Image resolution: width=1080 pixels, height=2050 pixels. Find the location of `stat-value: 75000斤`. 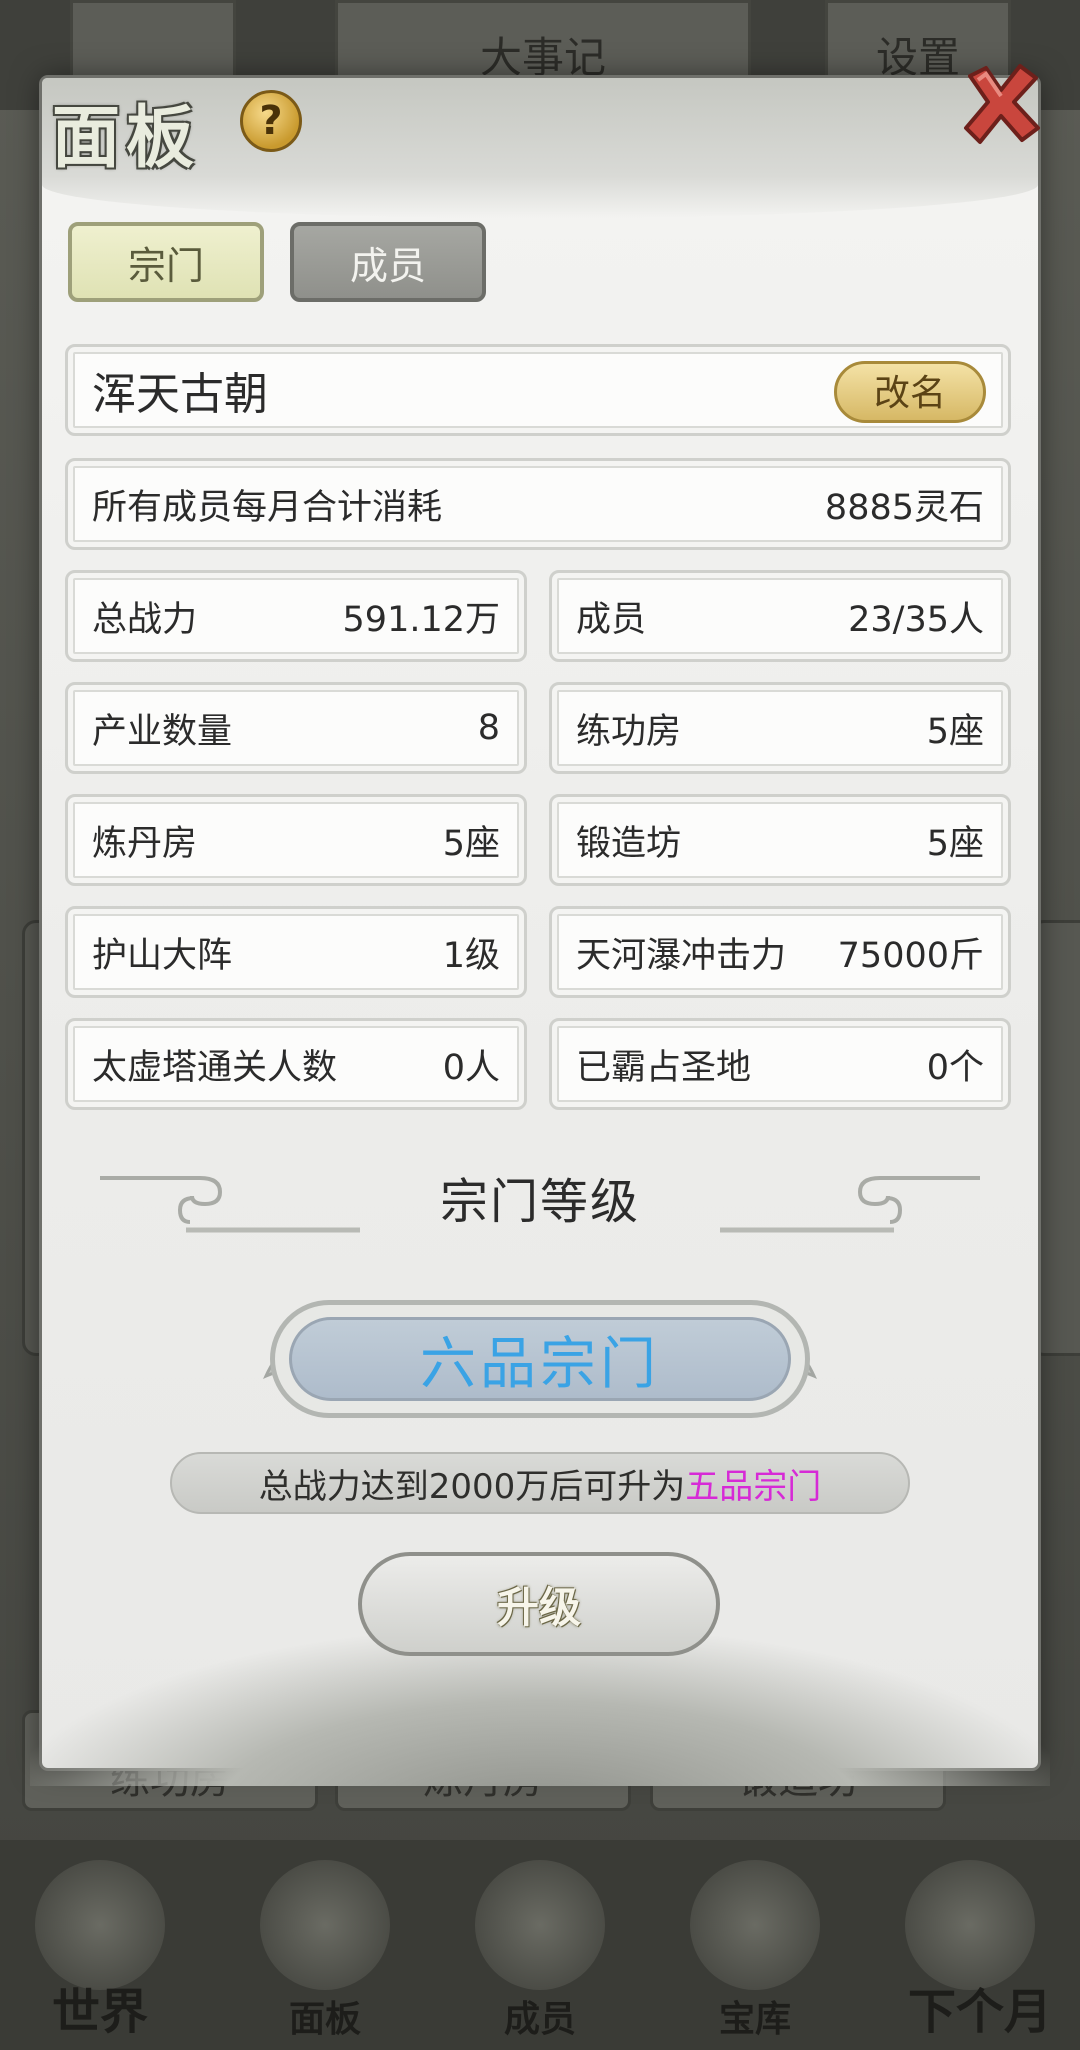

stat-value: 75000斤 is located at coordinates (910, 955).